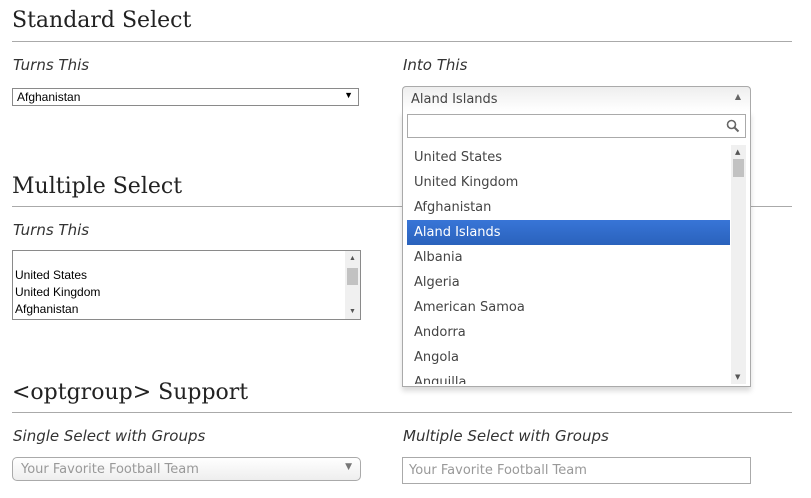 The height and width of the screenshot is (498, 811). I want to click on multiple-select-heading: Multiple Select, so click(97, 186).